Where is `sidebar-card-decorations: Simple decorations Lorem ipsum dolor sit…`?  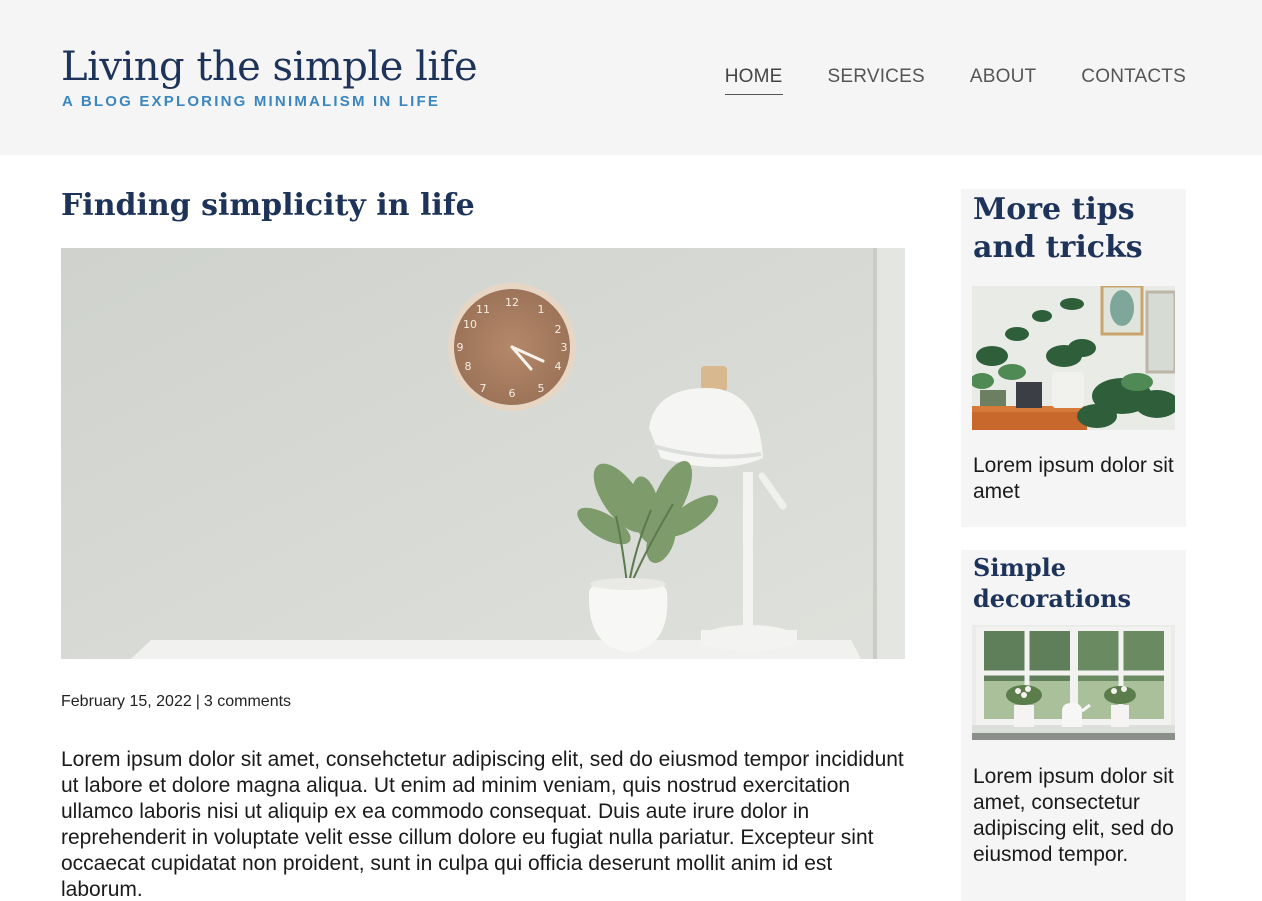 sidebar-card-decorations: Simple decorations Lorem ipsum dolor sit… is located at coordinates (1073, 725).